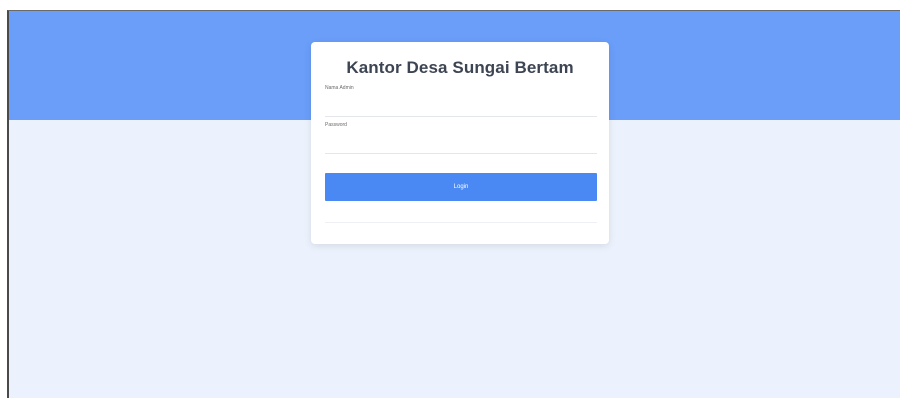 This screenshot has width=900, height=398. What do you see at coordinates (461, 187) in the screenshot?
I see `login-button: Login` at bounding box center [461, 187].